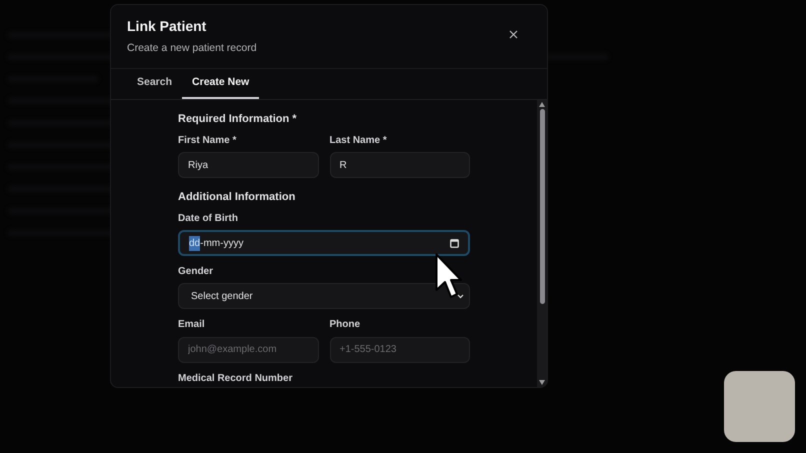 Image resolution: width=806 pixels, height=453 pixels. I want to click on field-label: Gender, so click(196, 272).